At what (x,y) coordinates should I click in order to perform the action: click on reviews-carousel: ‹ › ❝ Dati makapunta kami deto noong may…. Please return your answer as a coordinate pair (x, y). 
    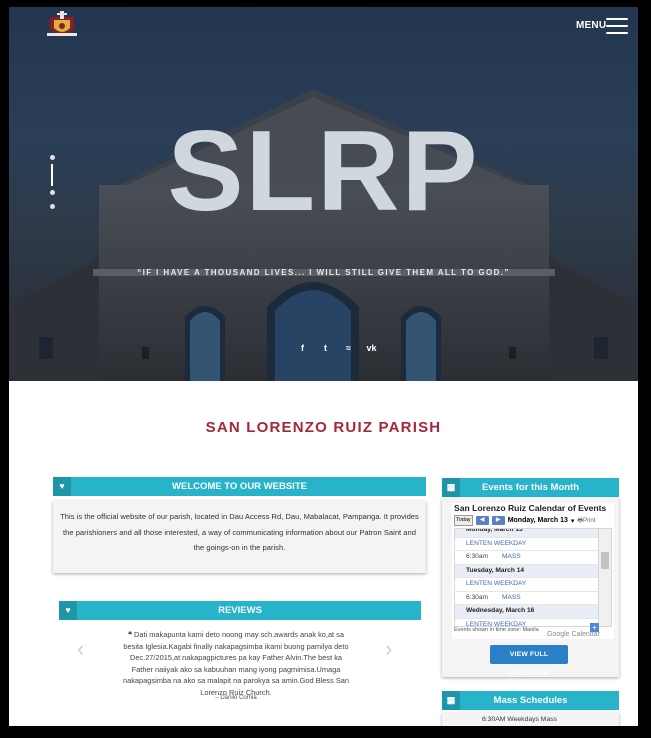
    Looking at the image, I should click on (240, 666).